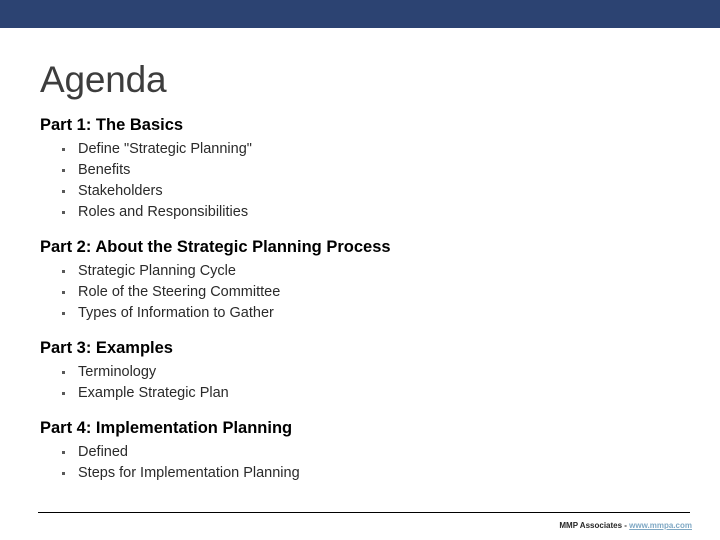 The image size is (720, 540). I want to click on list-item: Strategic Planning Cycle, so click(365, 271).